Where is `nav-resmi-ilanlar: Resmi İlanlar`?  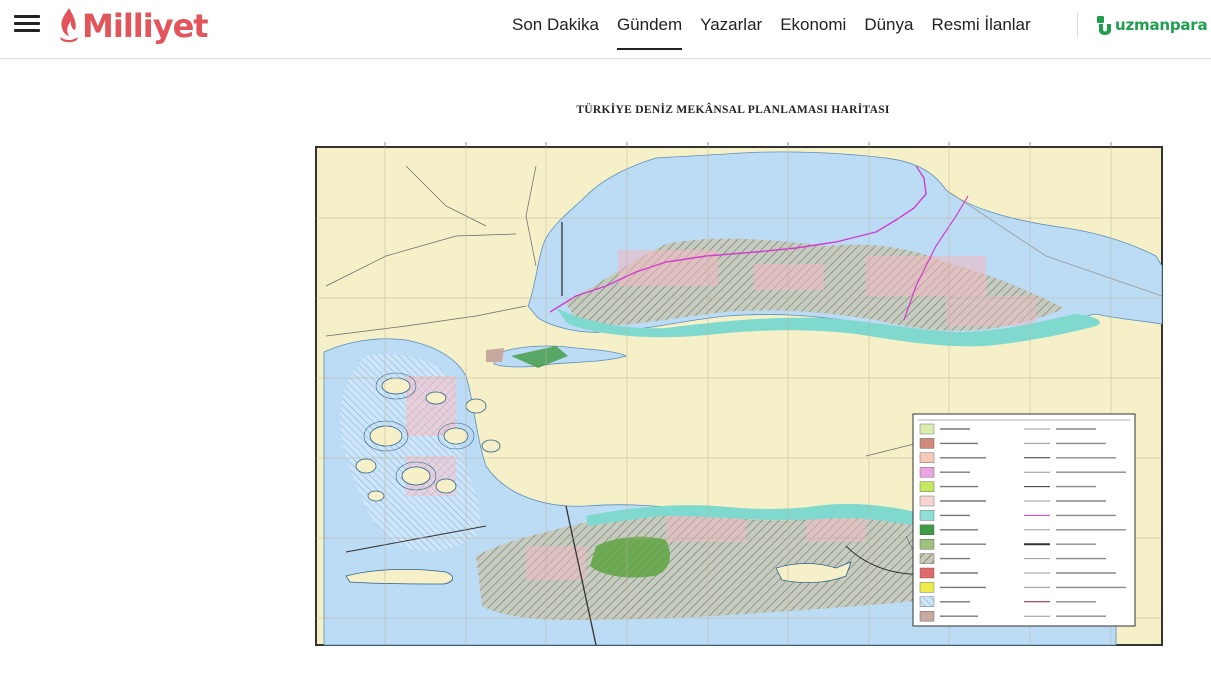 nav-resmi-ilanlar: Resmi İlanlar is located at coordinates (980, 25).